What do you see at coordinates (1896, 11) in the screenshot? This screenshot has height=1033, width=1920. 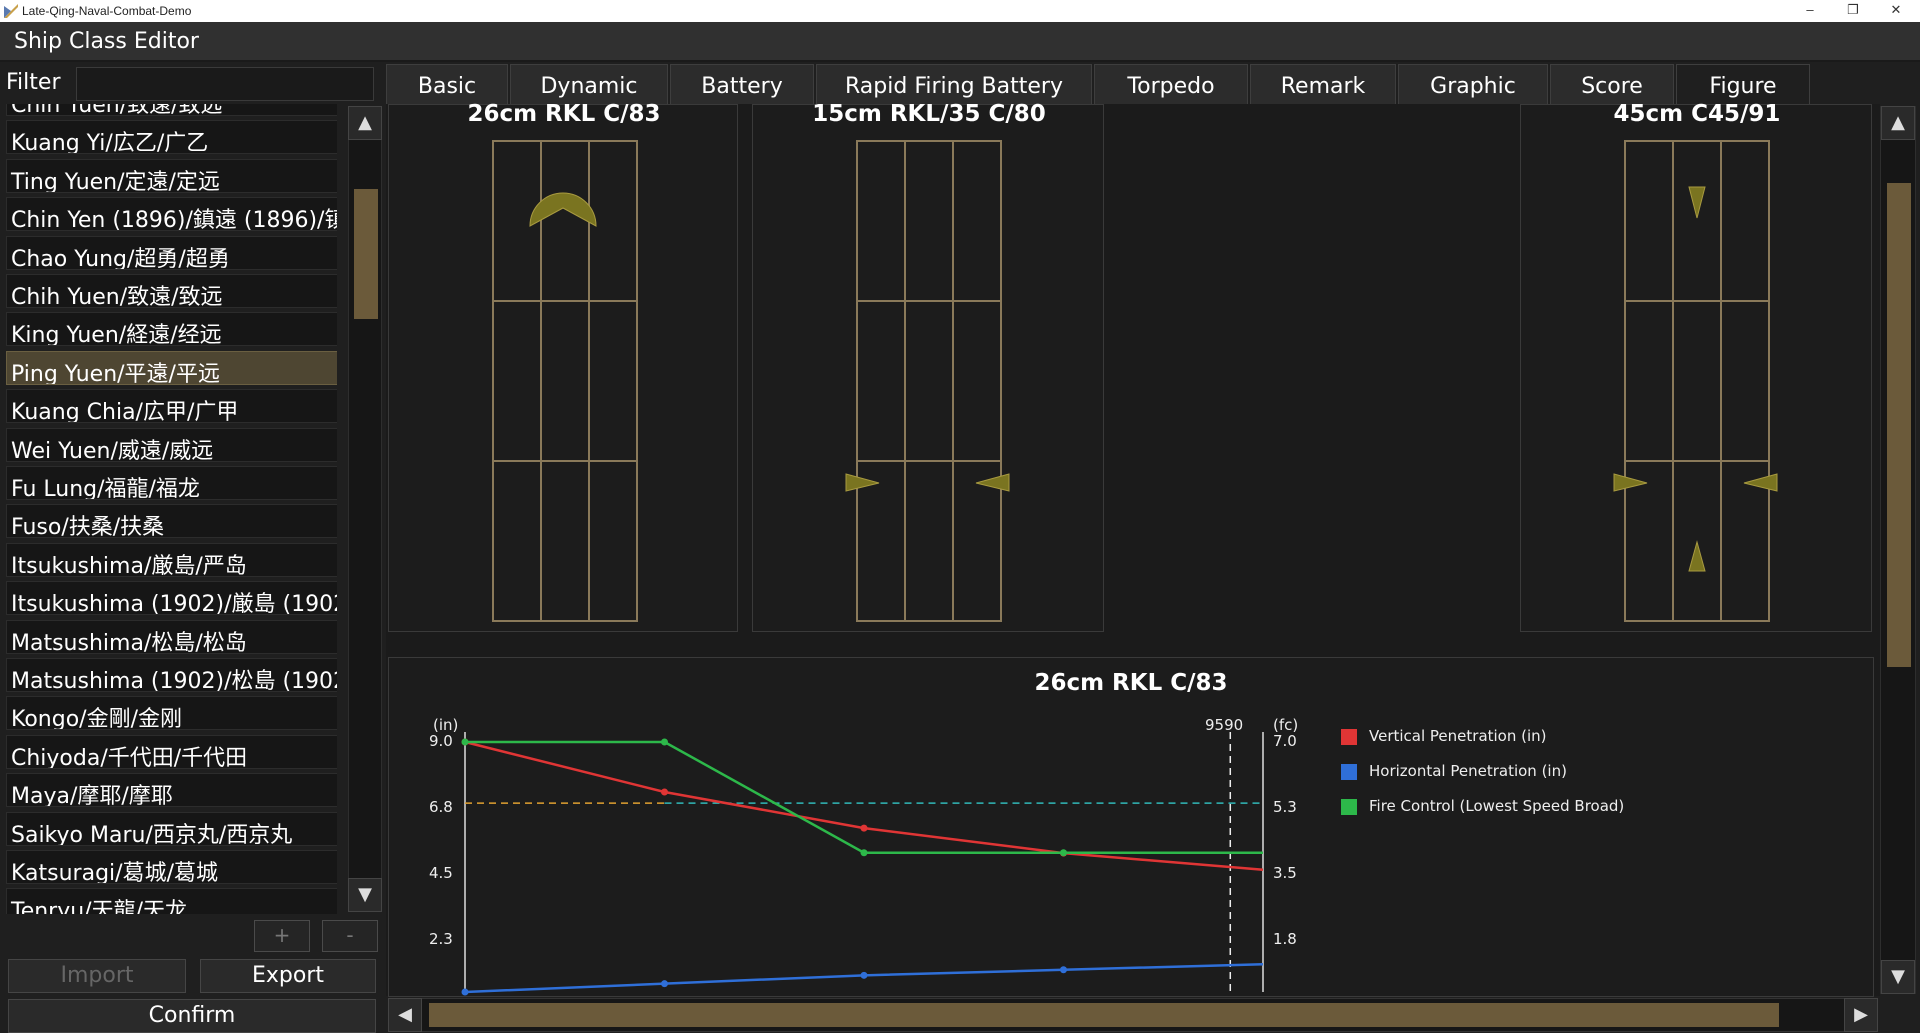 I see `close-button: ✕` at bounding box center [1896, 11].